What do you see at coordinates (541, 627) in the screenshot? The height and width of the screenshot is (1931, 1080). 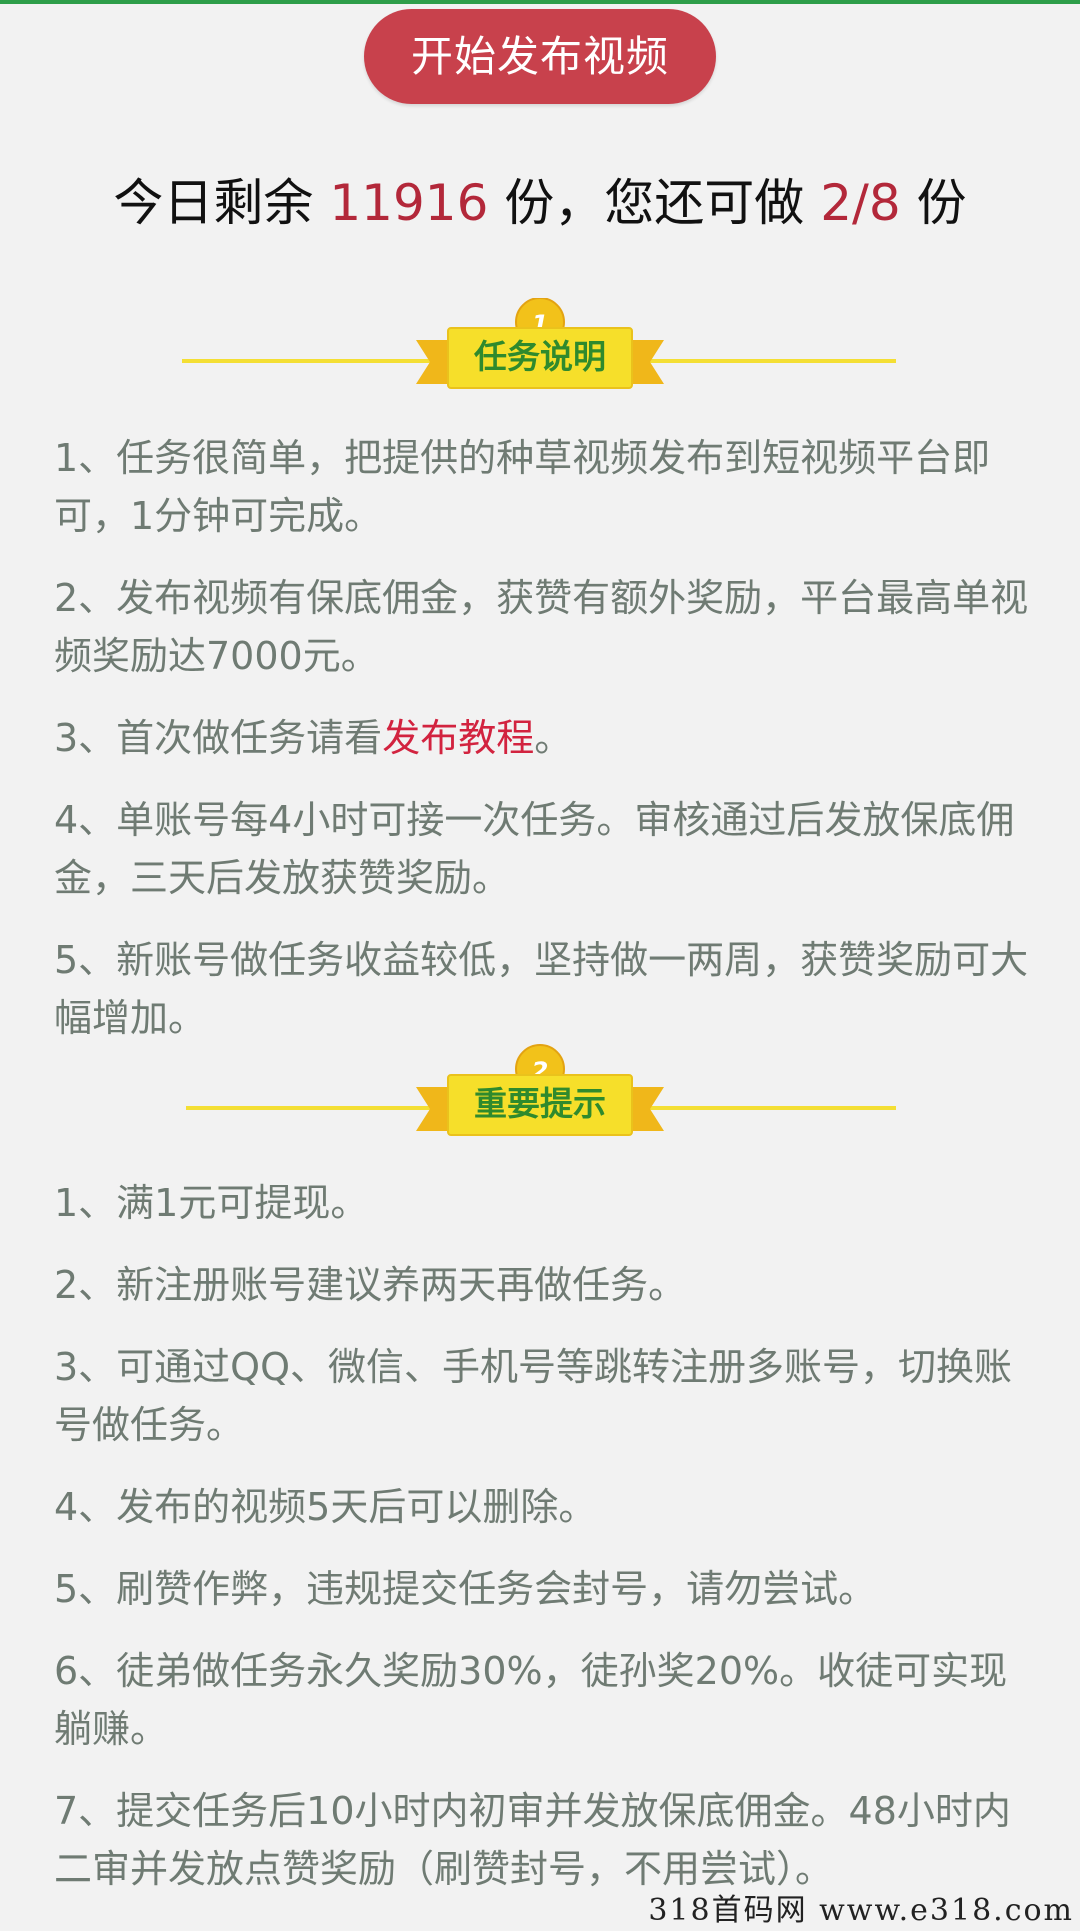 I see `list-item: 2、发布视频有保底佣金，获赞有额外奖励，平台最高单视频奖励达7000元。` at bounding box center [541, 627].